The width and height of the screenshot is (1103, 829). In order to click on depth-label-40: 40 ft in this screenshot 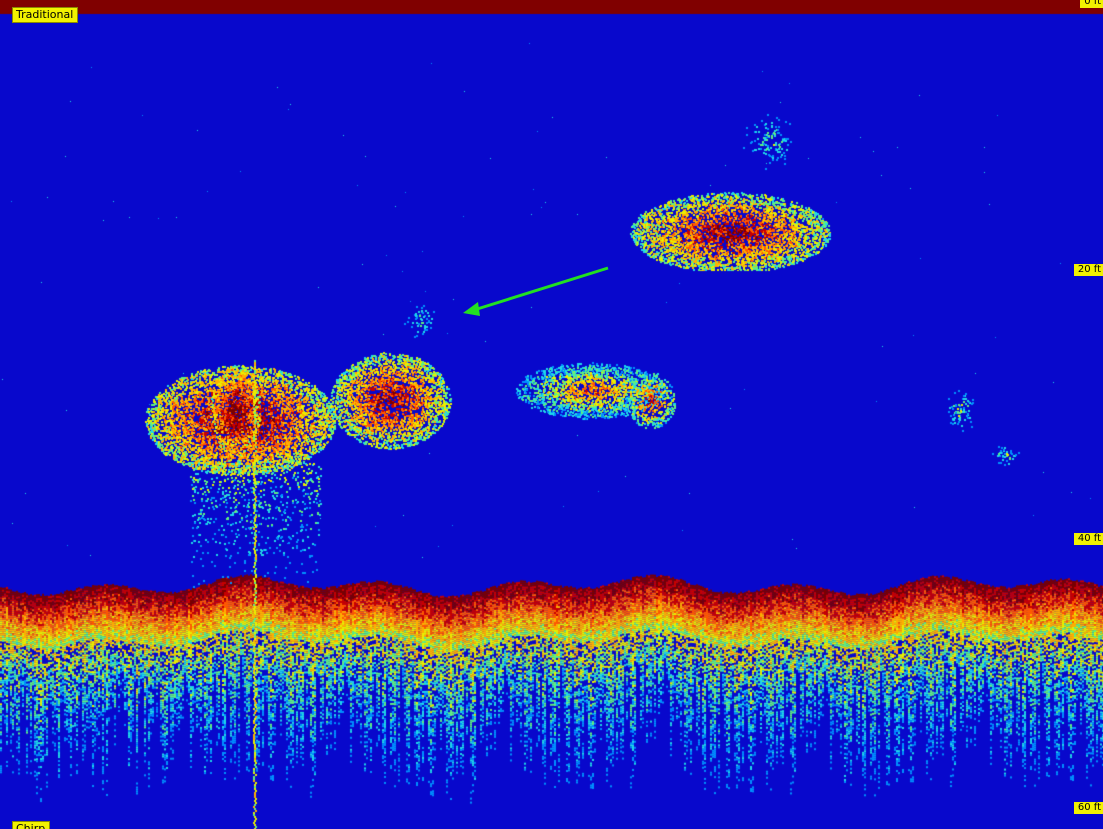, I will do `click(1088, 539)`.